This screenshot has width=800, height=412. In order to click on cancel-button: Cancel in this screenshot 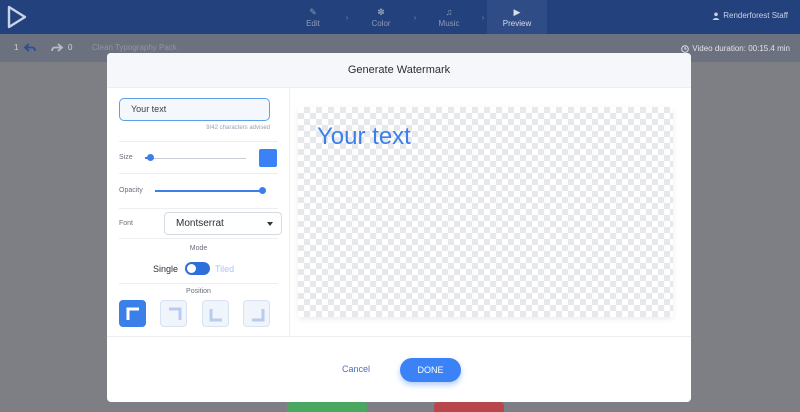, I will do `click(356, 369)`.